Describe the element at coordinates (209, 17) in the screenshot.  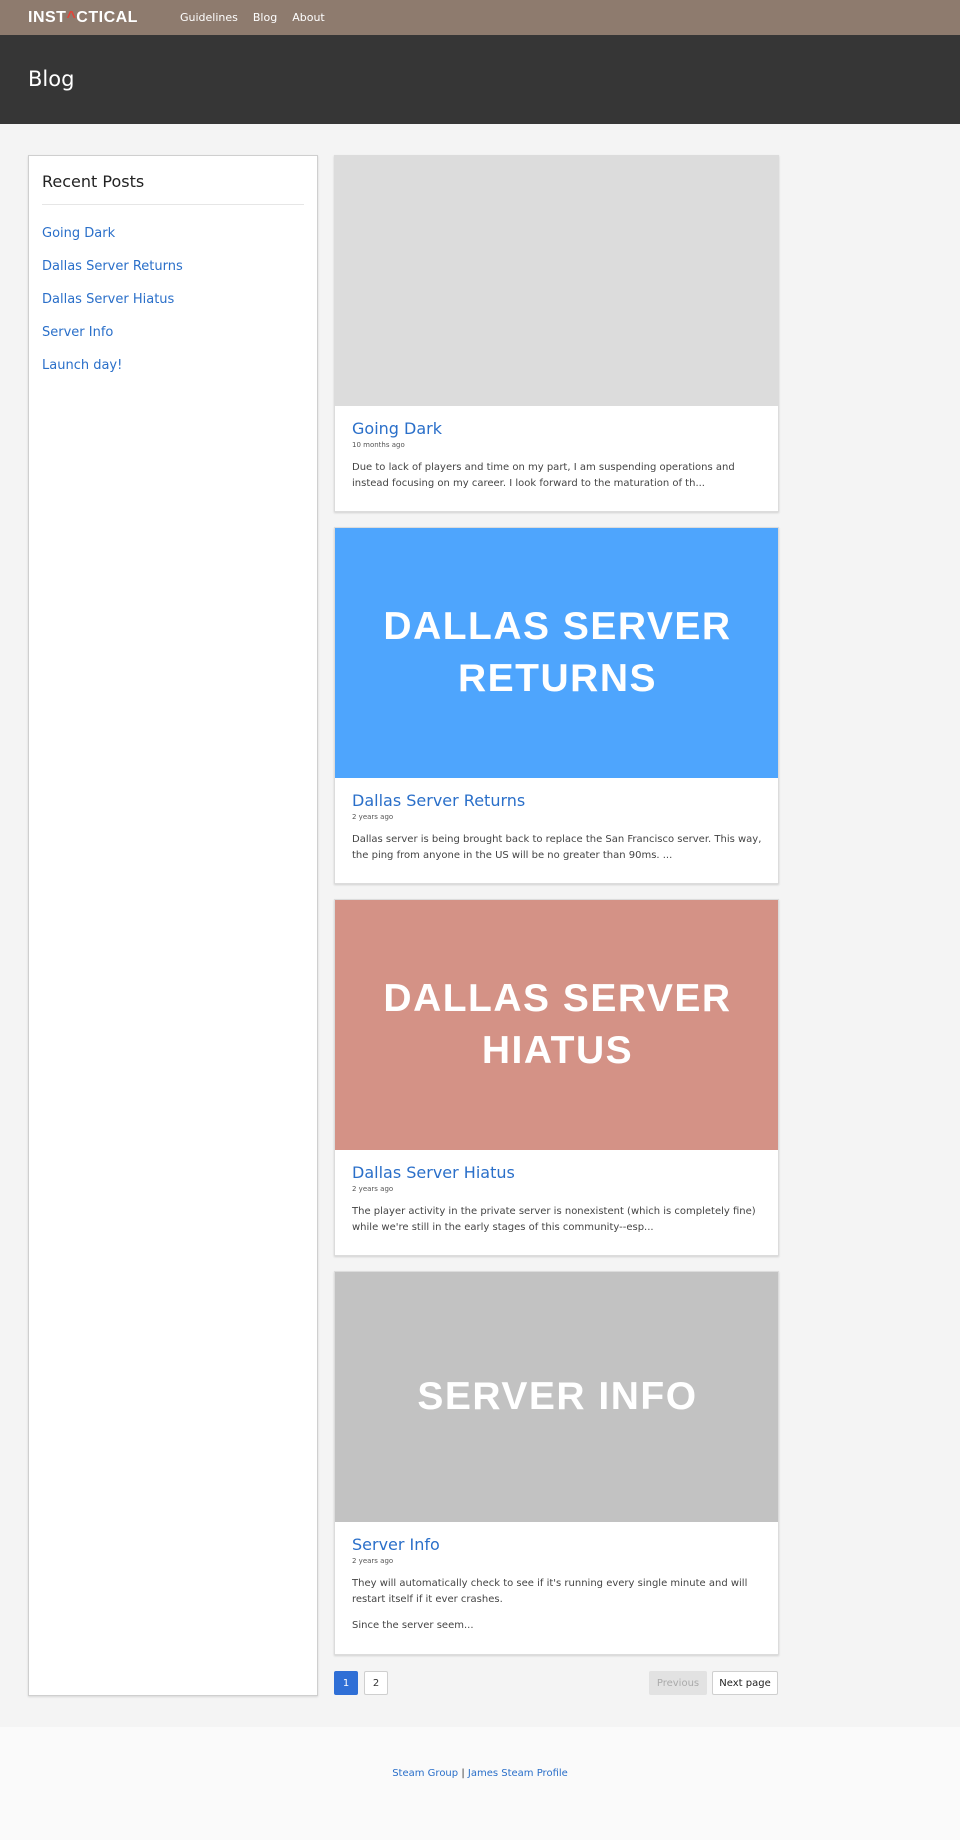
I see `nav-link-guidelines: Guidelines` at that location.